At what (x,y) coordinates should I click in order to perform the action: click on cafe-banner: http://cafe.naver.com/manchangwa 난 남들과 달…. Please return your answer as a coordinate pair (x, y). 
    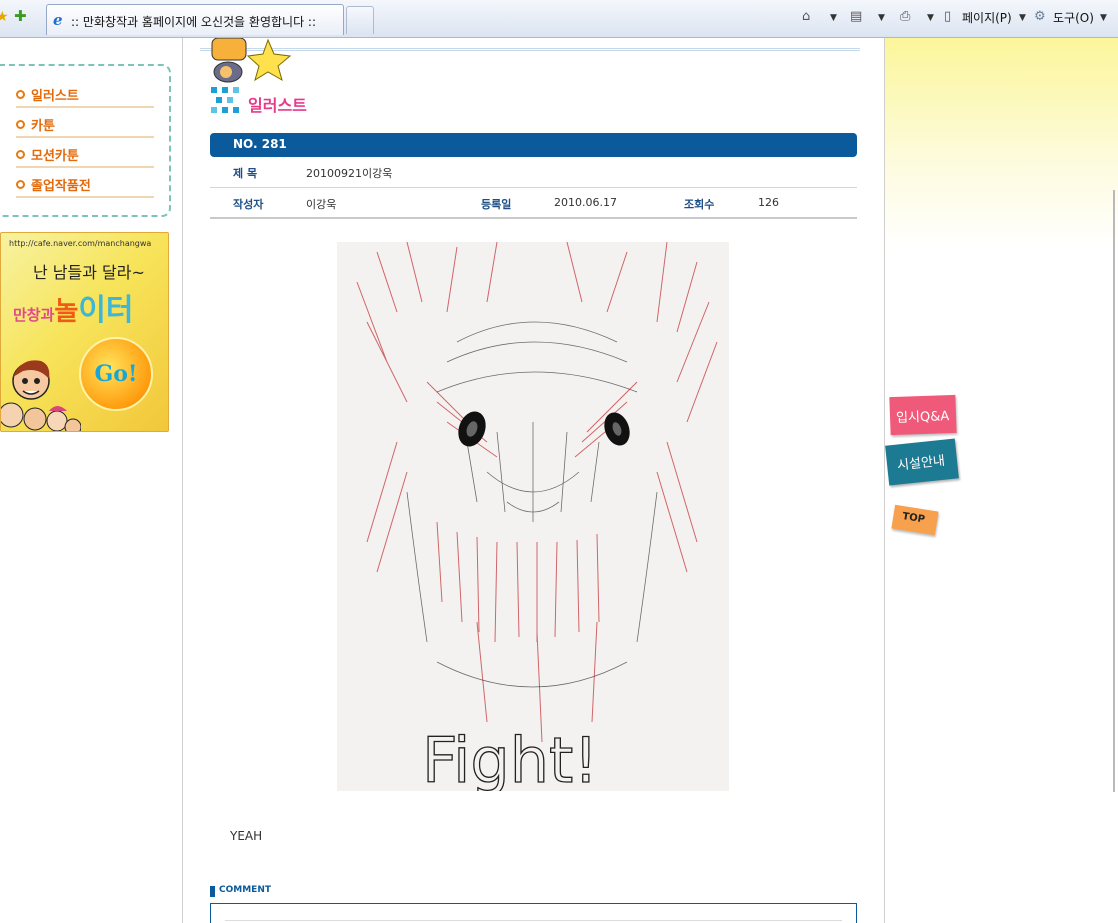
    Looking at the image, I should click on (84, 332).